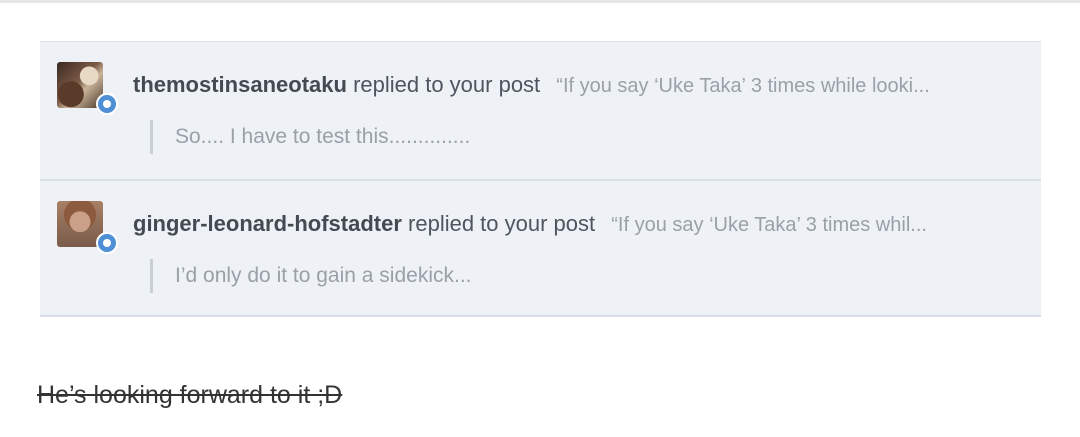 The height and width of the screenshot is (437, 1080). What do you see at coordinates (267, 223) in the screenshot?
I see `username-link: ginger-leonard-hofstadter` at bounding box center [267, 223].